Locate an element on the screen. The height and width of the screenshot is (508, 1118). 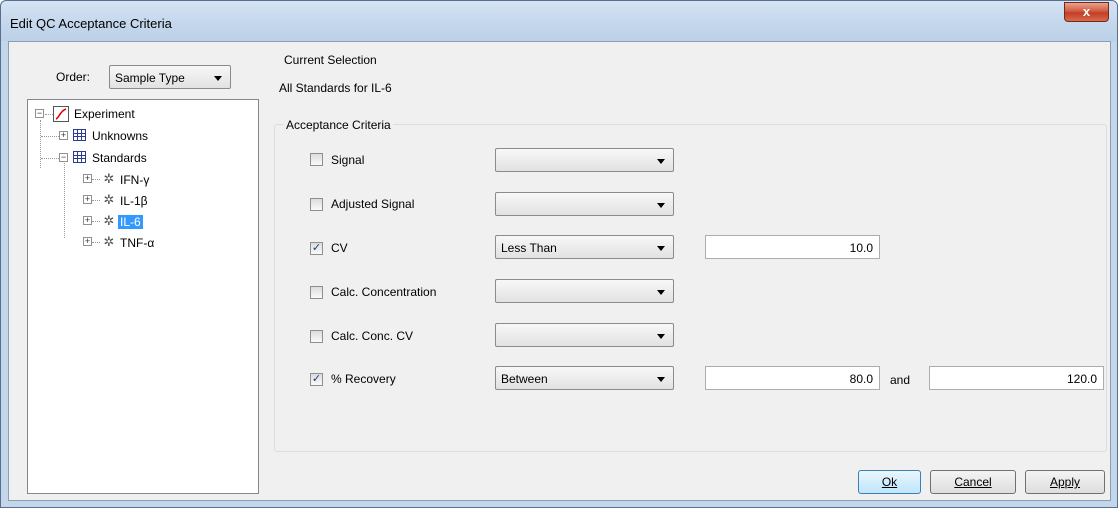
calc-concentration-label: Calc. Concentration is located at coordinates (384, 292).